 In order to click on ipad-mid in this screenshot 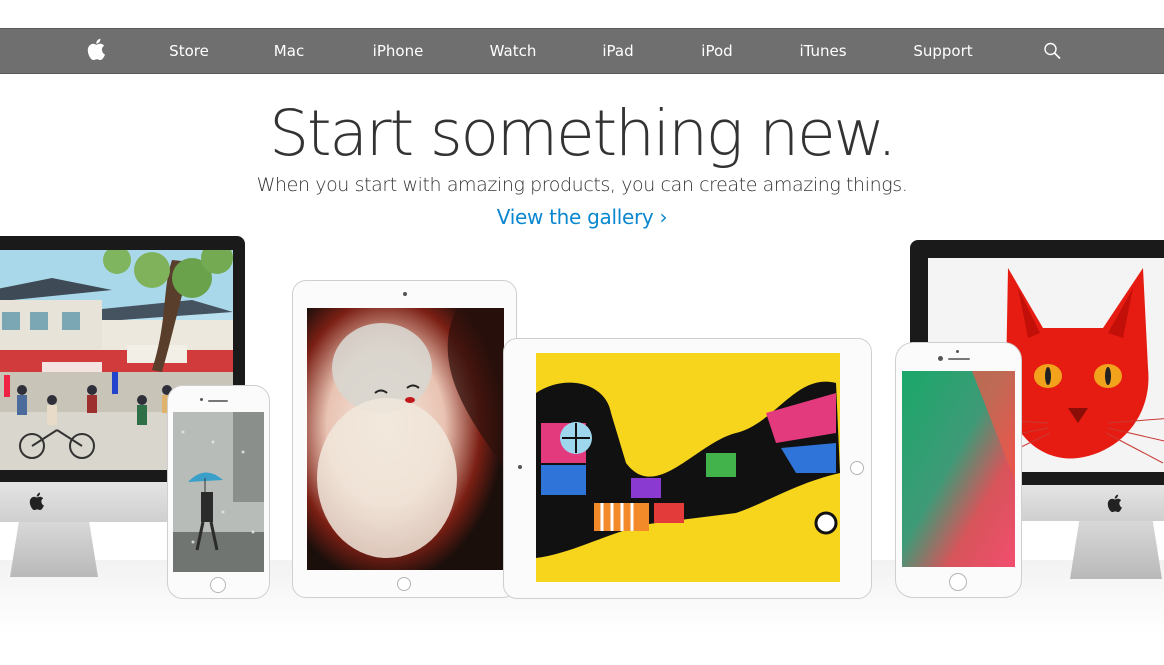, I will do `click(687, 468)`.